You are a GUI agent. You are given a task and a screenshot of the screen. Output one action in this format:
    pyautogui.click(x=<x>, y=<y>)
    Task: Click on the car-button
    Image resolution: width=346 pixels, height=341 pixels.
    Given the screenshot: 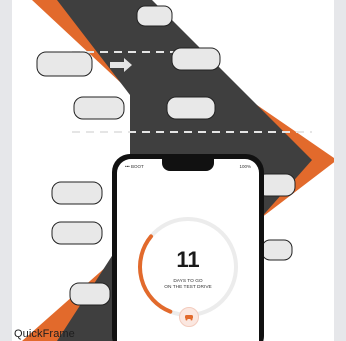 What is the action you would take?
    pyautogui.click(x=189, y=317)
    